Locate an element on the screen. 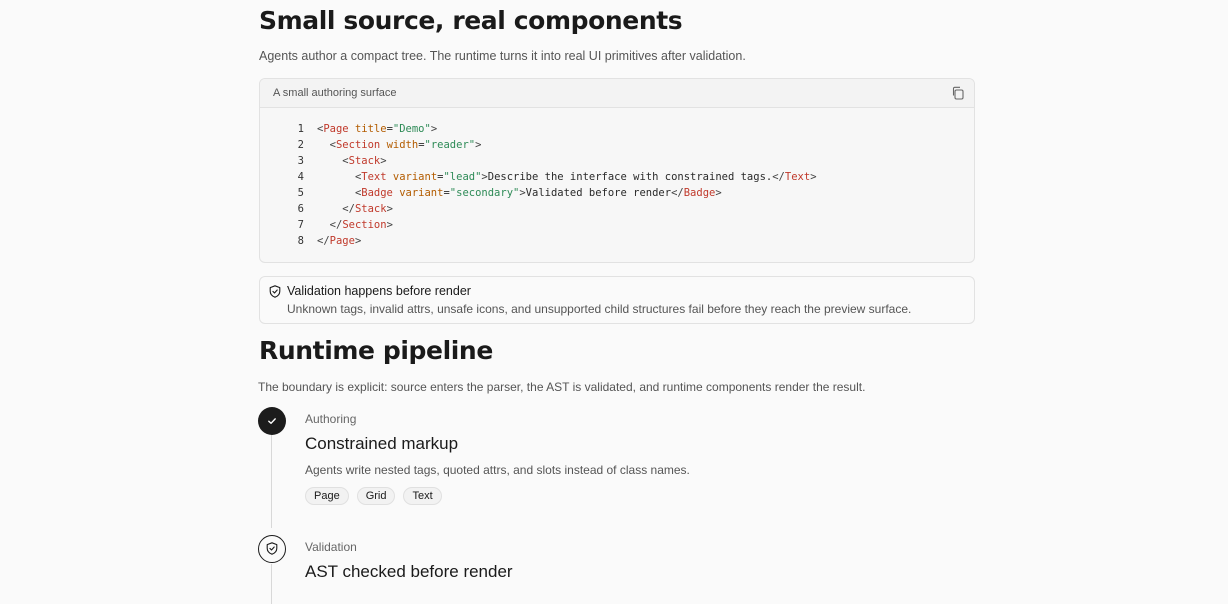  copy-icon is located at coordinates (958, 93).